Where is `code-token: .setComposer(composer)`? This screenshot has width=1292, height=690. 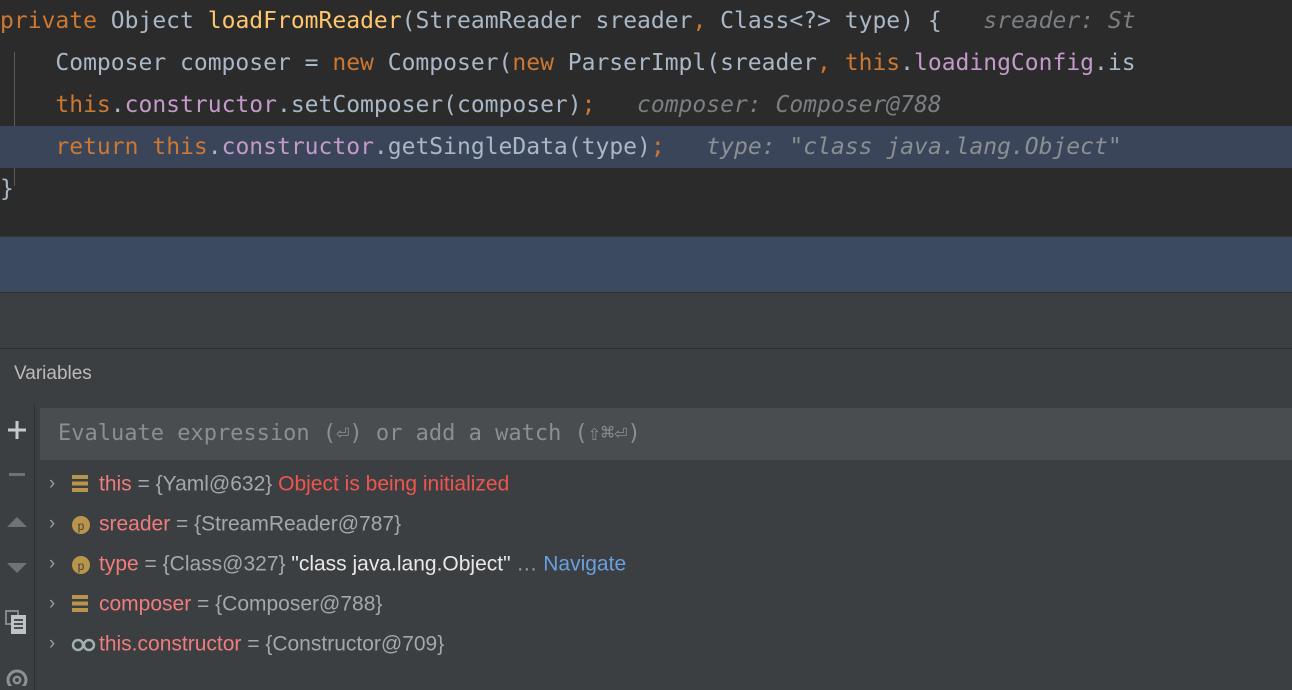
code-token: .setComposer(composer) is located at coordinates (429, 105).